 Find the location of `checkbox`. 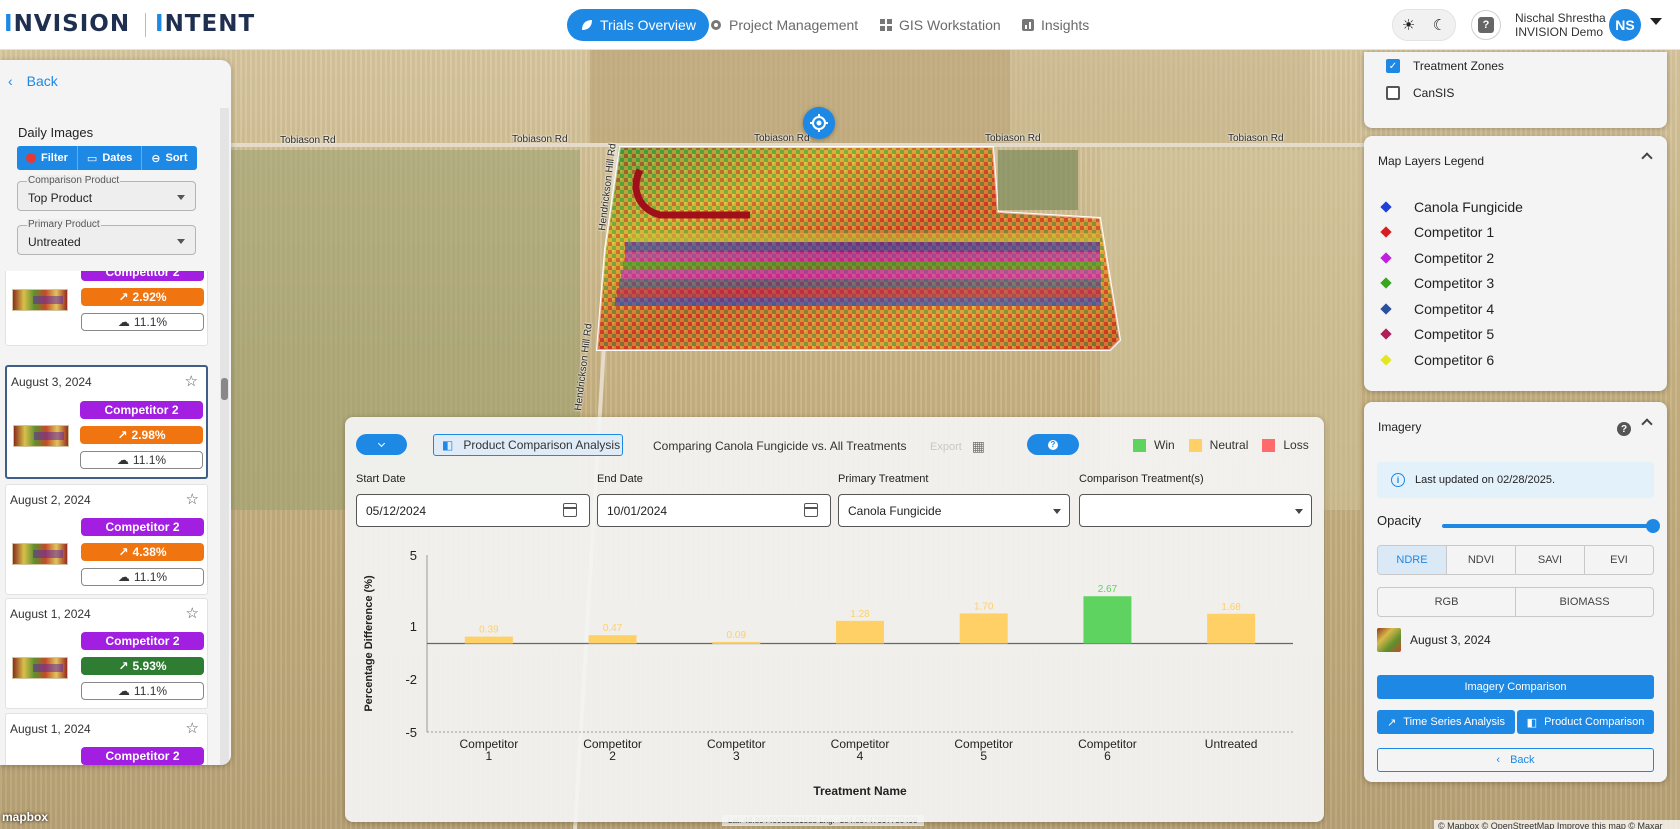

checkbox is located at coordinates (1393, 93).